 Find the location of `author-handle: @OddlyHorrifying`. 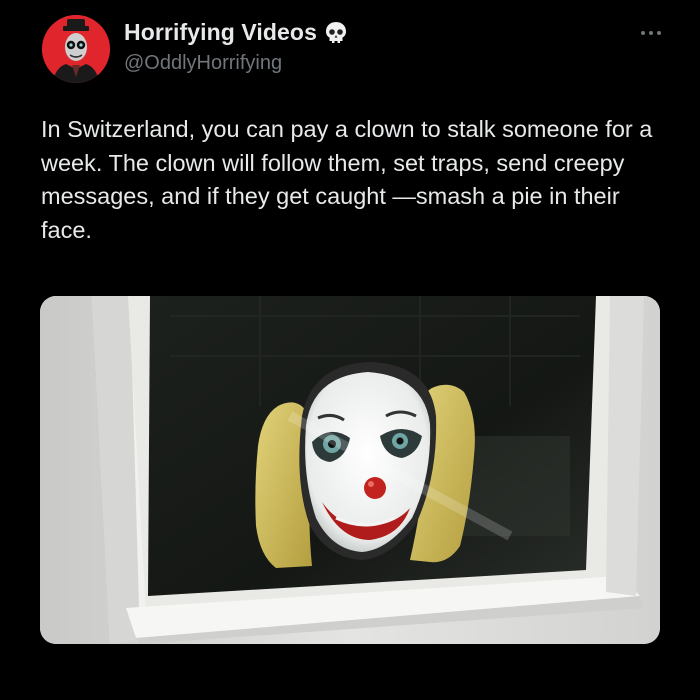

author-handle: @OddlyHorrifying is located at coordinates (203, 63).